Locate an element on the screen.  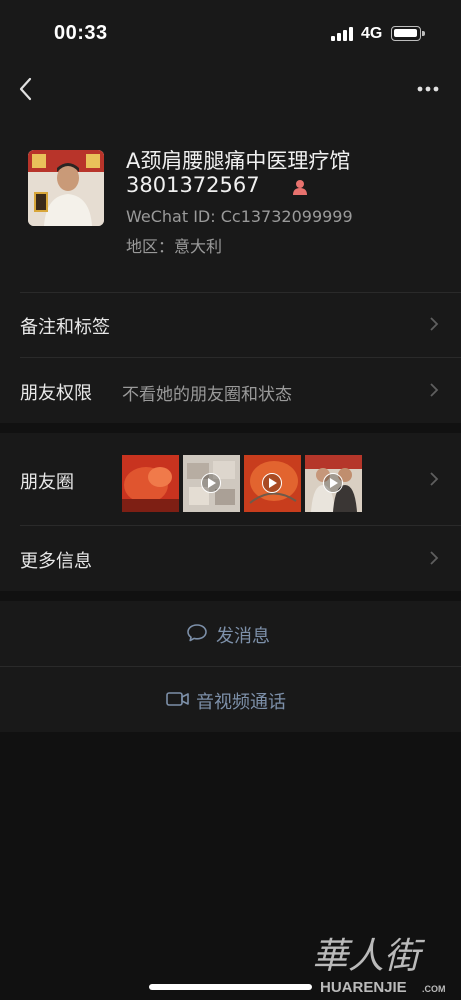
send-message-label: 发消息 is located at coordinates (243, 636).